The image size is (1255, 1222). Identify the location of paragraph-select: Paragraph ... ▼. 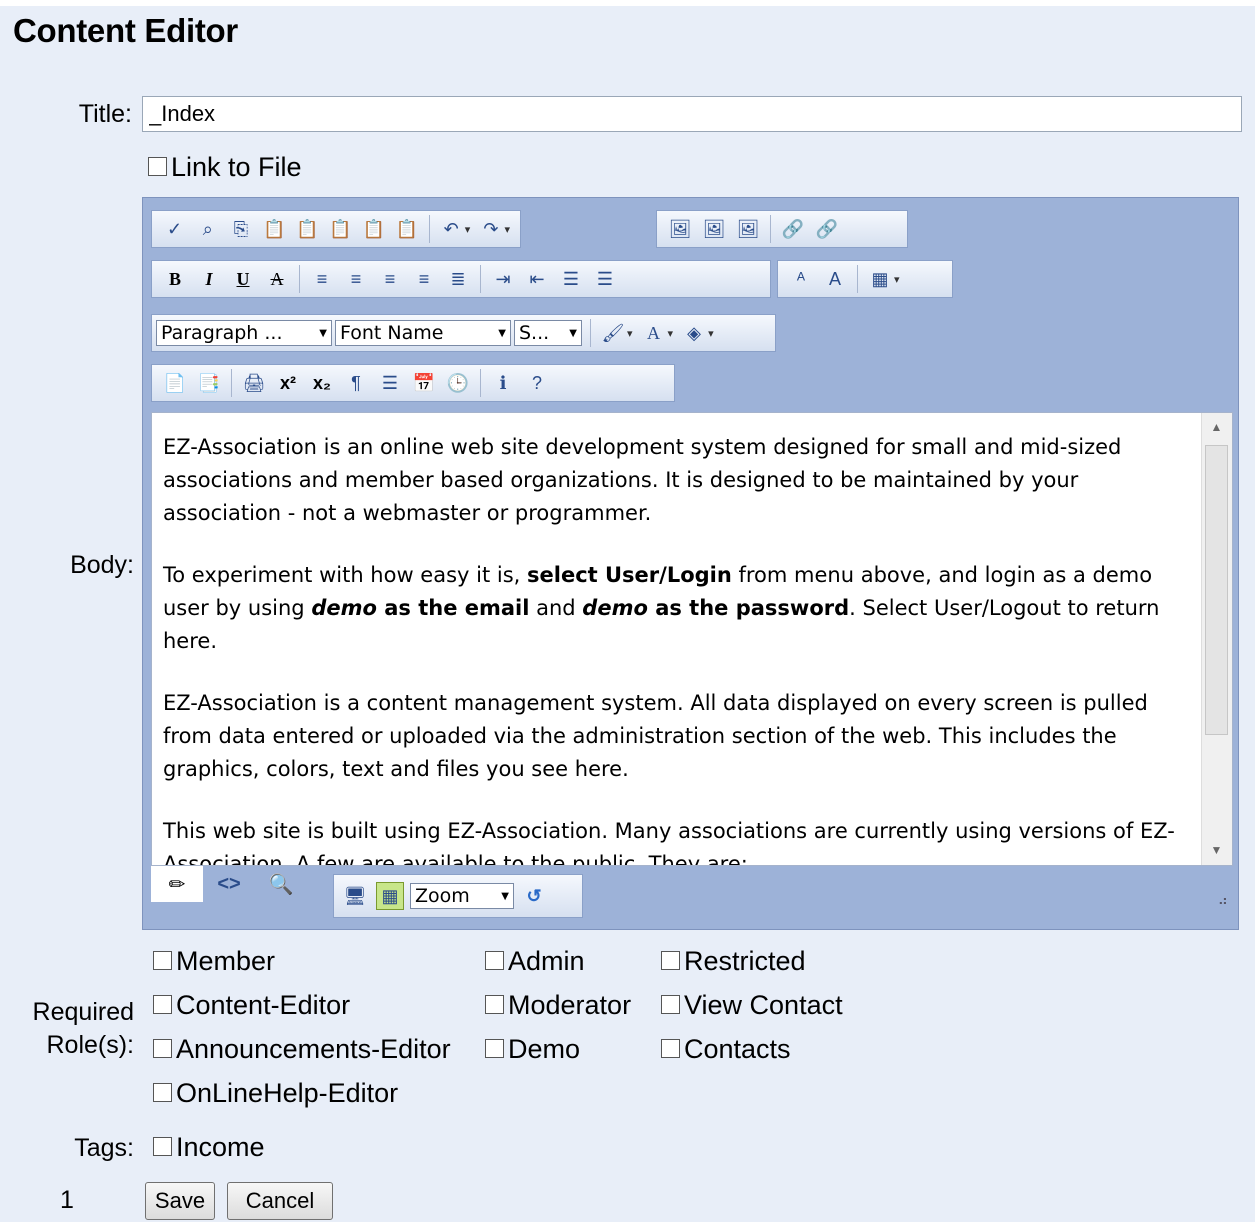
(244, 333).